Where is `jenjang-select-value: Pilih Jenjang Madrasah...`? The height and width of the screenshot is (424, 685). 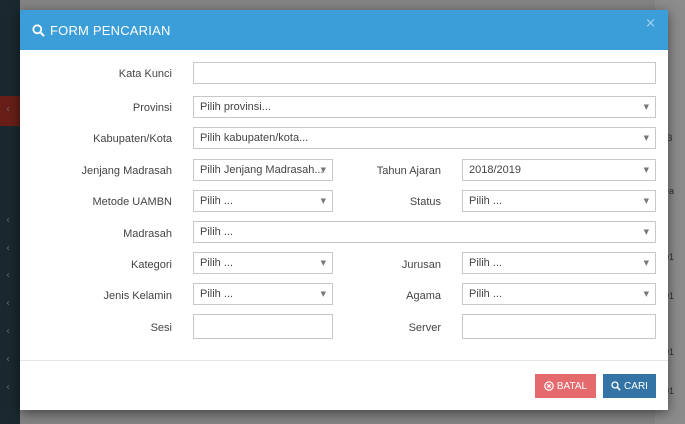 jenjang-select-value: Pilih Jenjang Madrasah... is located at coordinates (262, 170).